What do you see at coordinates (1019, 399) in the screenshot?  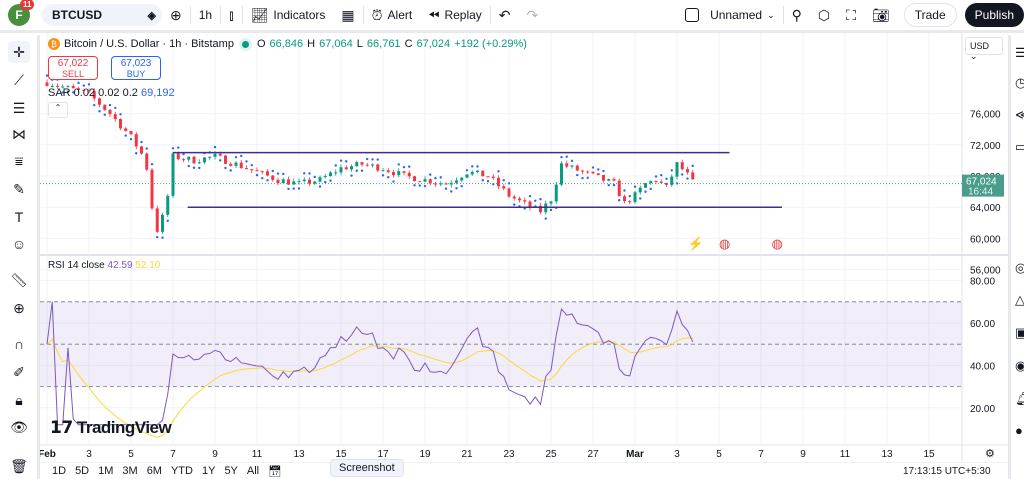 I see `bell-icon: 🔔︎` at bounding box center [1019, 399].